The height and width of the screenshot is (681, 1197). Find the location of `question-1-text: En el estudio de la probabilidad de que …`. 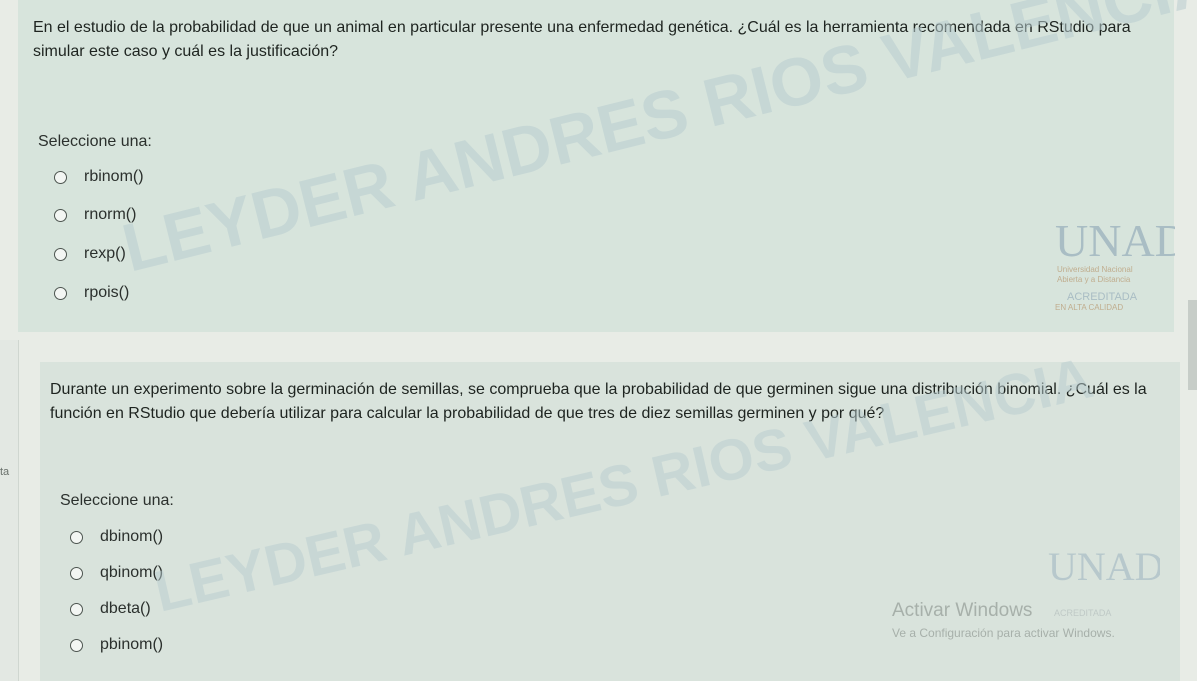

question-1-text: En el estudio de la probabilidad de que … is located at coordinates (582, 39).